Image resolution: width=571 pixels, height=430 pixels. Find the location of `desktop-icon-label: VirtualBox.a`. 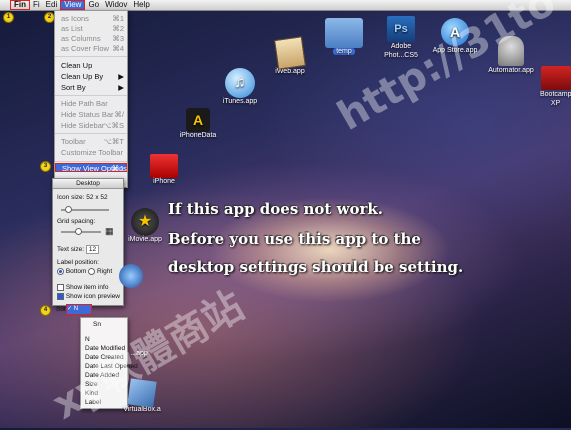

desktop-icon-label: VirtualBox.a is located at coordinates (142, 409).